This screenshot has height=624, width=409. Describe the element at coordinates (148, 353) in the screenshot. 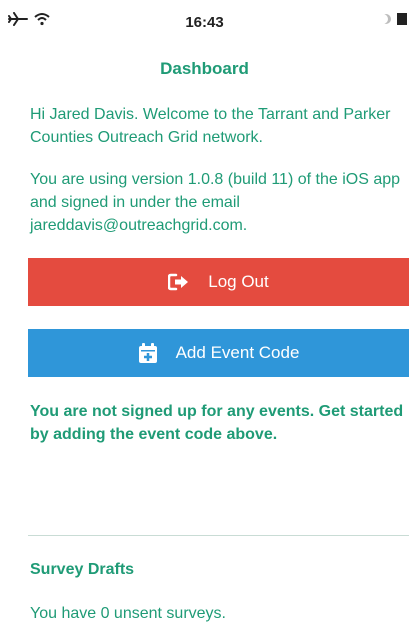

I see `calendar-plus-icon` at that location.